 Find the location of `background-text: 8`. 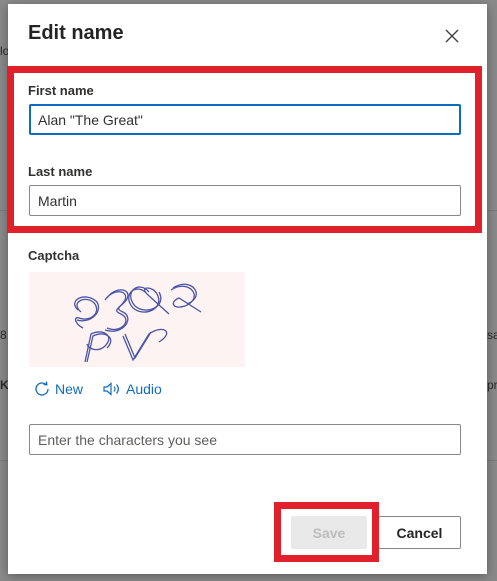

background-text: 8 is located at coordinates (3, 335).